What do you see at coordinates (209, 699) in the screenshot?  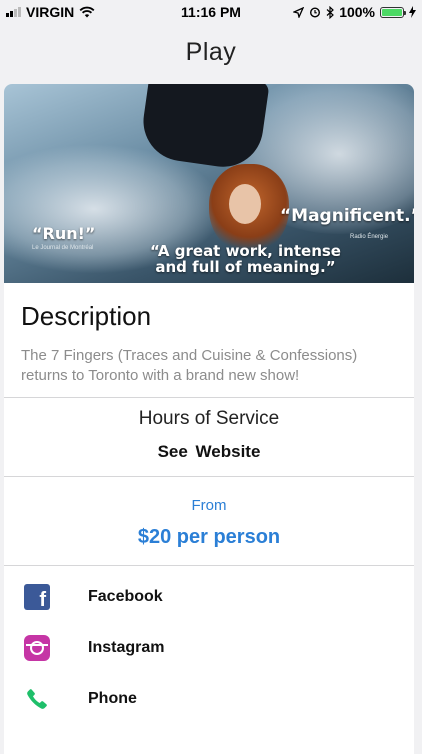 I see `phone-link: Phone` at bounding box center [209, 699].